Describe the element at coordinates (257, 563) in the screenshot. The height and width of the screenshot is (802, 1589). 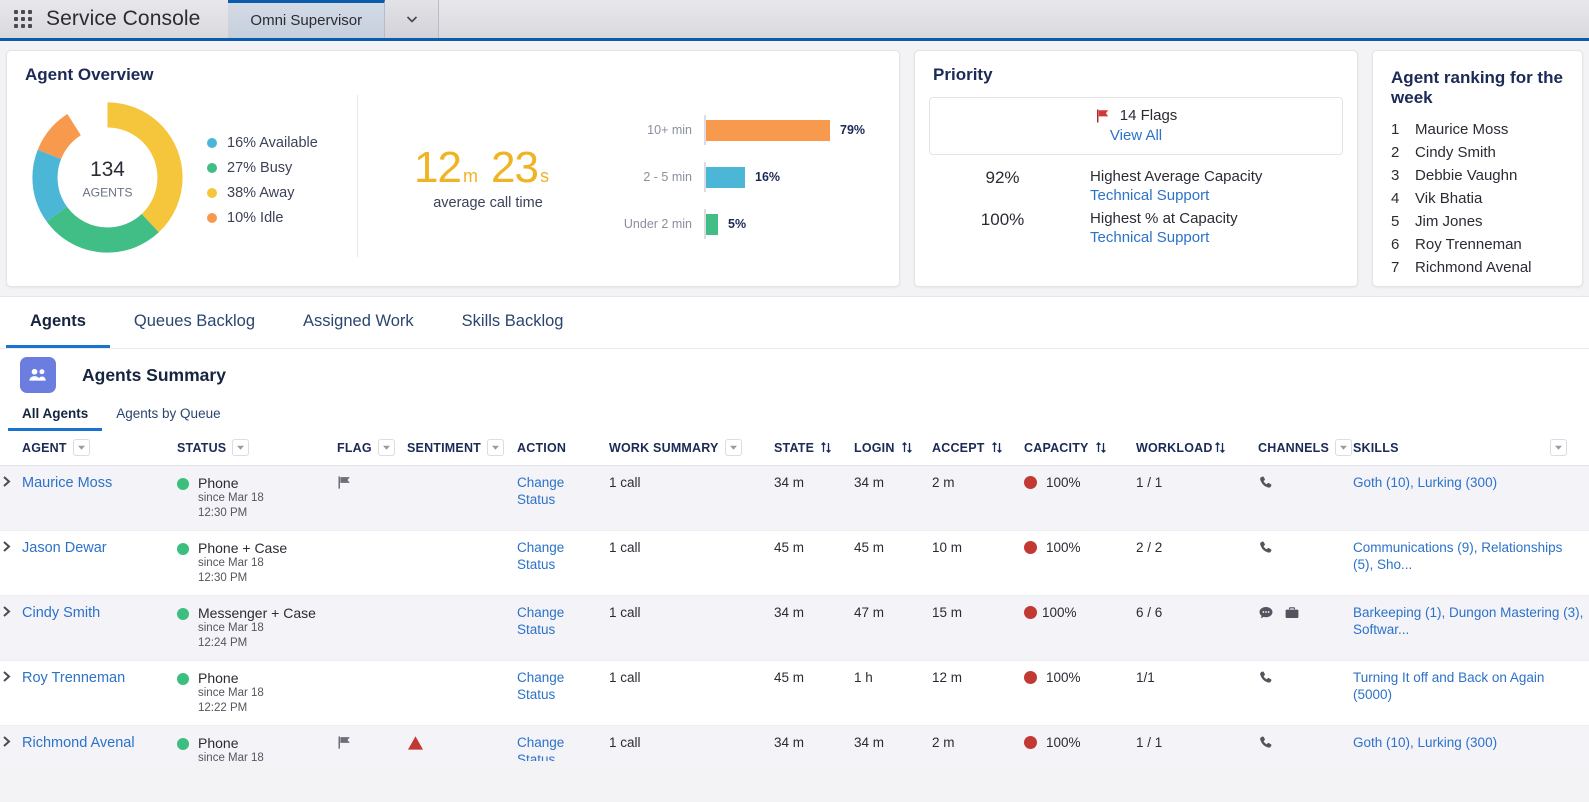
I see `status-cell: Phone + Case since Mar 18 12:30 PM` at that location.